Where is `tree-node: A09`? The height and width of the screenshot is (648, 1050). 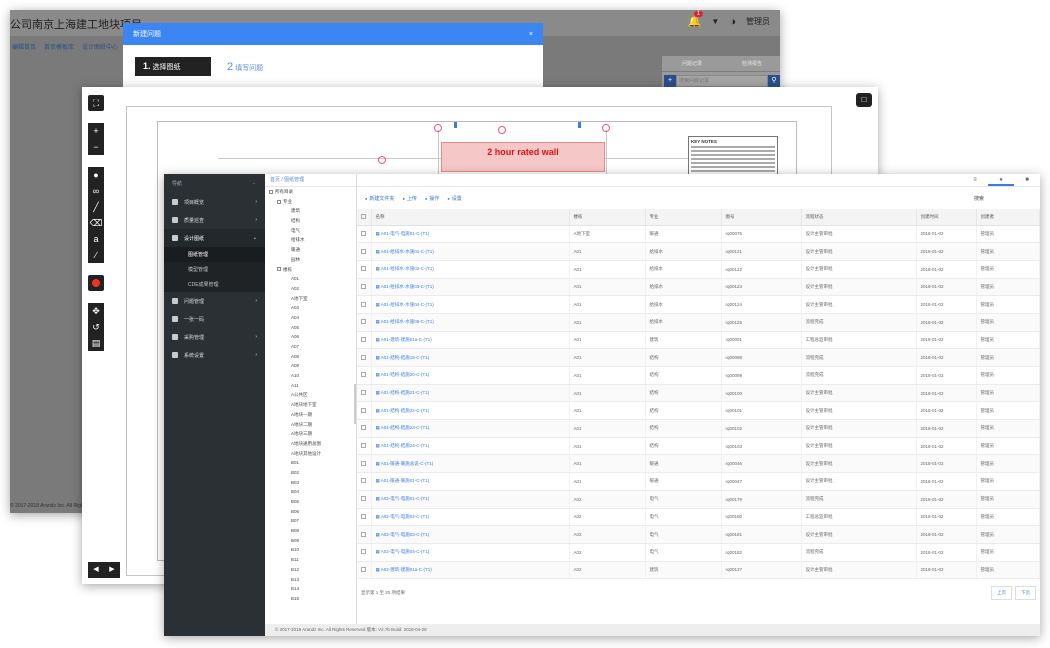
tree-node: A09 is located at coordinates (310, 366).